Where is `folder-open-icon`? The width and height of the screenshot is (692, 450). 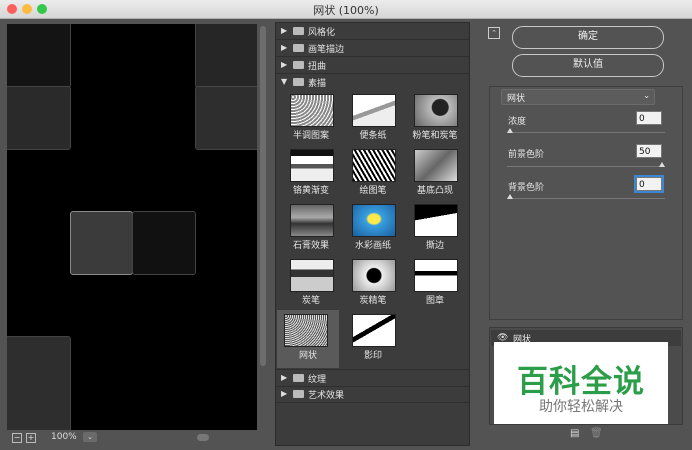 folder-open-icon is located at coordinates (298, 82).